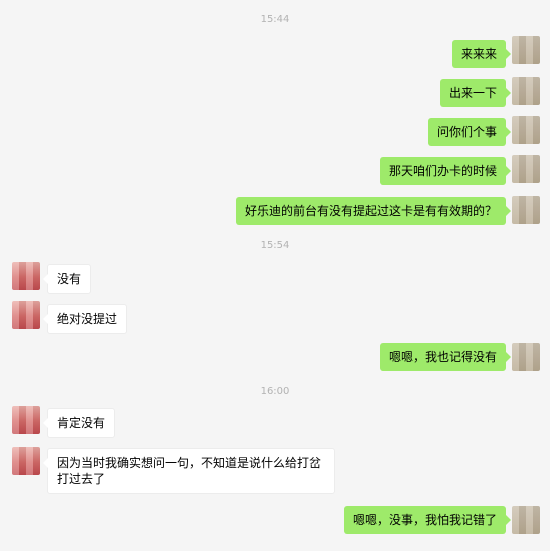 The image size is (550, 551). What do you see at coordinates (475, 93) in the screenshot?
I see `message-bubble-outgoing: 出来一下` at bounding box center [475, 93].